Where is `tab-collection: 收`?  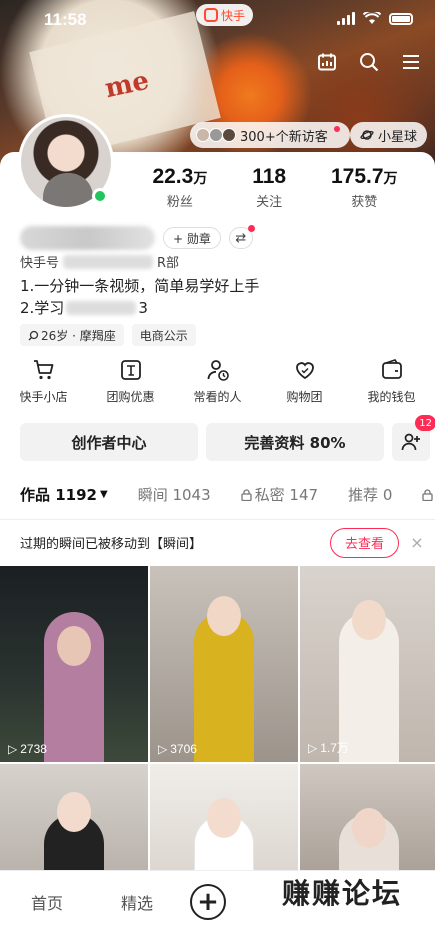
tab-collection: 收 is located at coordinates (428, 494).